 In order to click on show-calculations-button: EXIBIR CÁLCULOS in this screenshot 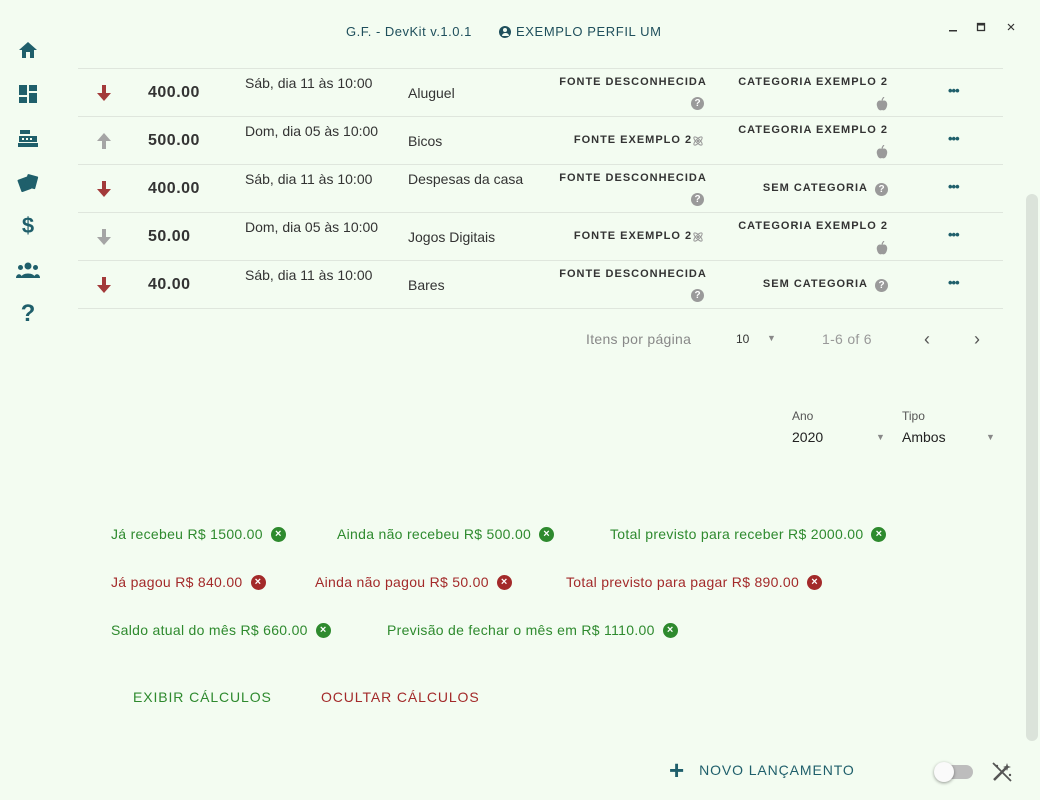, I will do `click(202, 697)`.